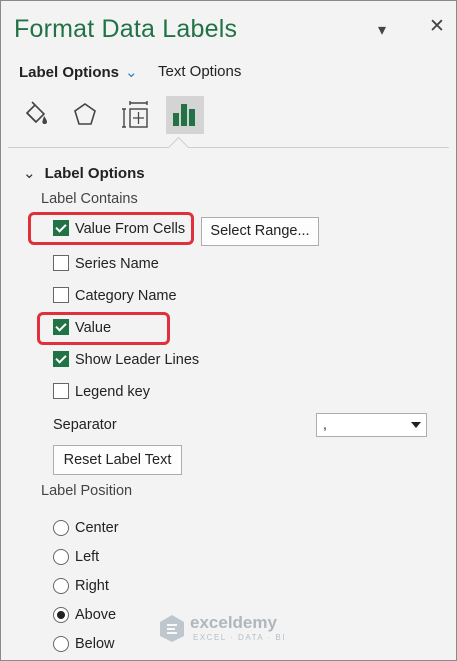 The width and height of the screenshot is (457, 661). What do you see at coordinates (185, 115) in the screenshot?
I see `label-options-icon` at bounding box center [185, 115].